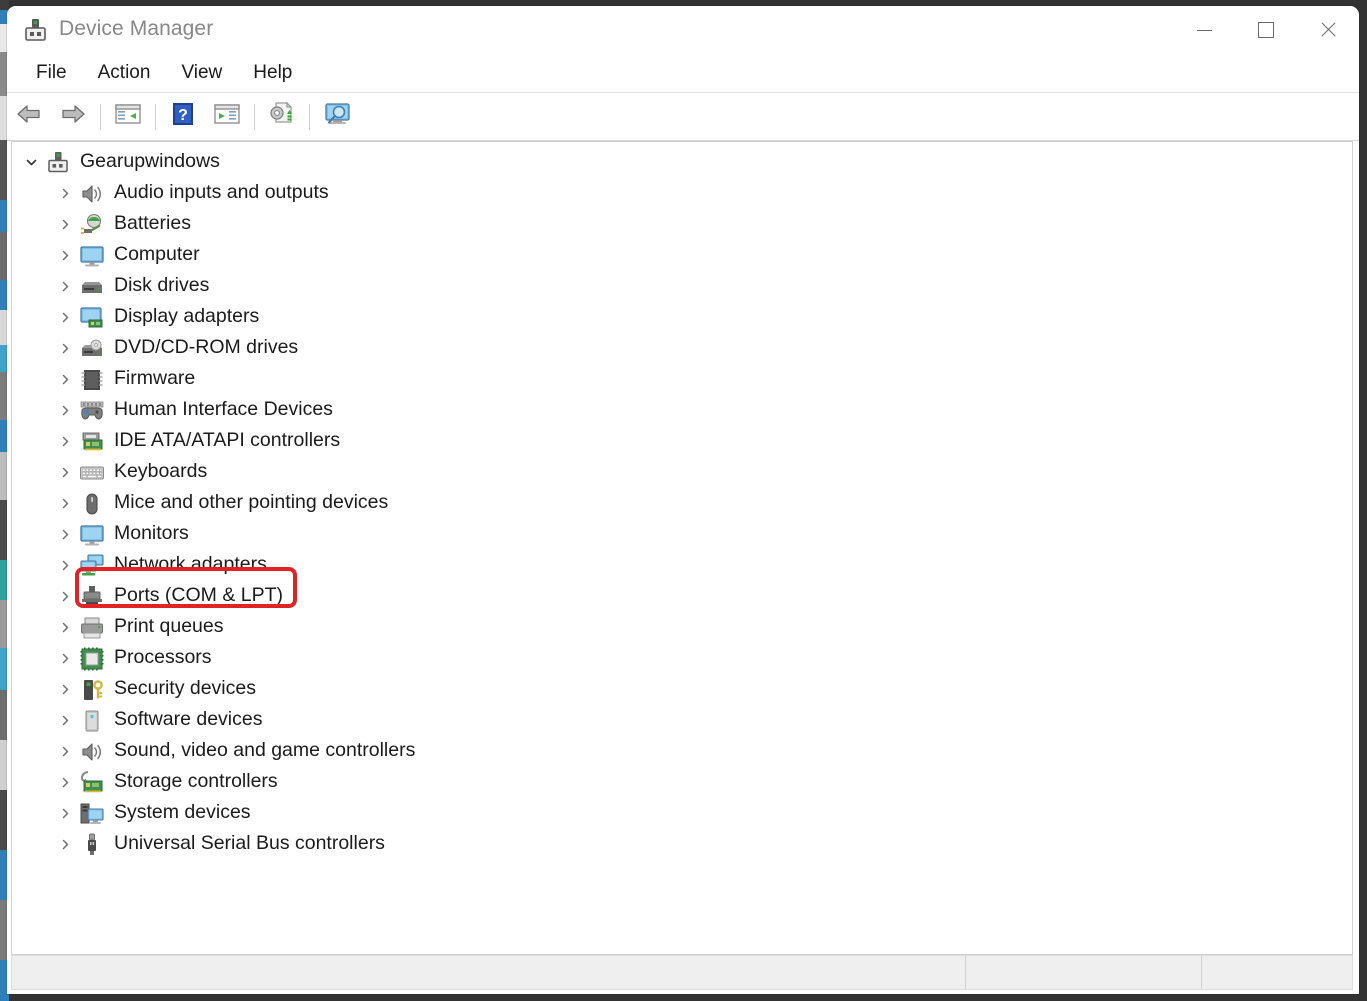 Image resolution: width=1367 pixels, height=1001 pixels. What do you see at coordinates (92, 411) in the screenshot?
I see `gamepad-icon` at bounding box center [92, 411].